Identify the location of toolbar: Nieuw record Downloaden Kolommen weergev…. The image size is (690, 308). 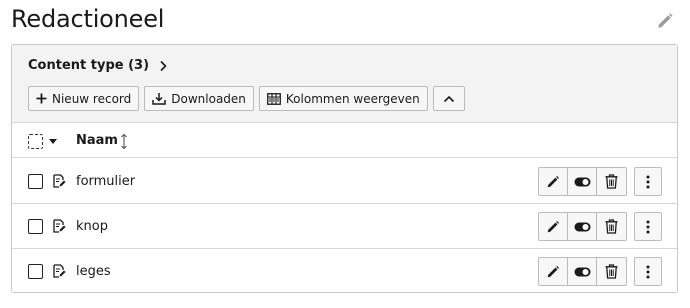
(246, 98).